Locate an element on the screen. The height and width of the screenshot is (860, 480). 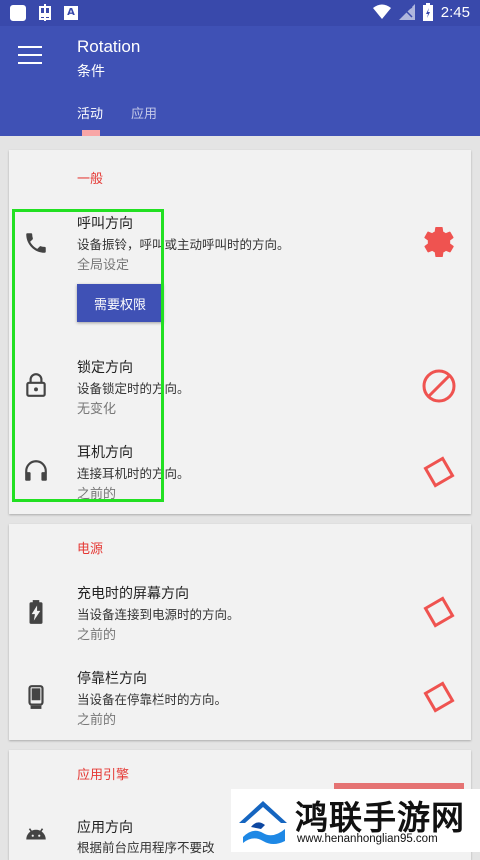
require-permission-button: 需要权限 is located at coordinates (120, 303).